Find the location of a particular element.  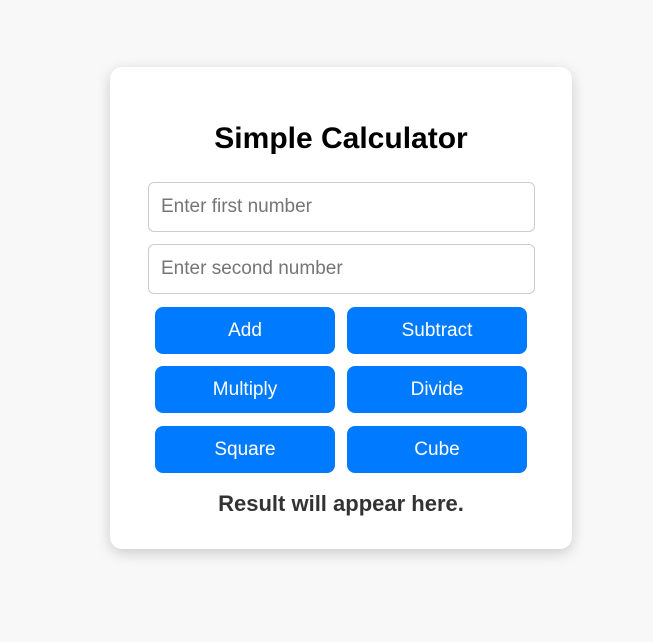

subtract-button: Subtract is located at coordinates (437, 330).